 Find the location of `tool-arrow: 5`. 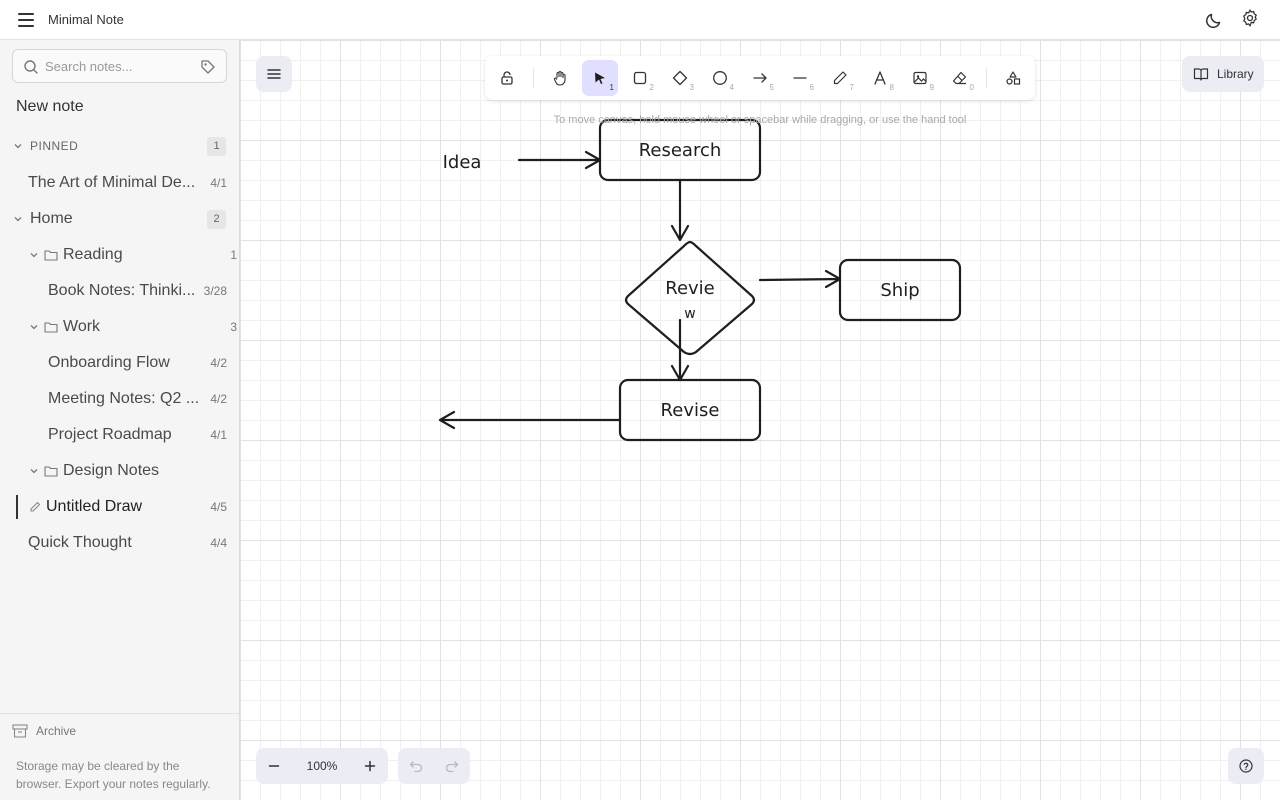

tool-arrow: 5 is located at coordinates (760, 78).